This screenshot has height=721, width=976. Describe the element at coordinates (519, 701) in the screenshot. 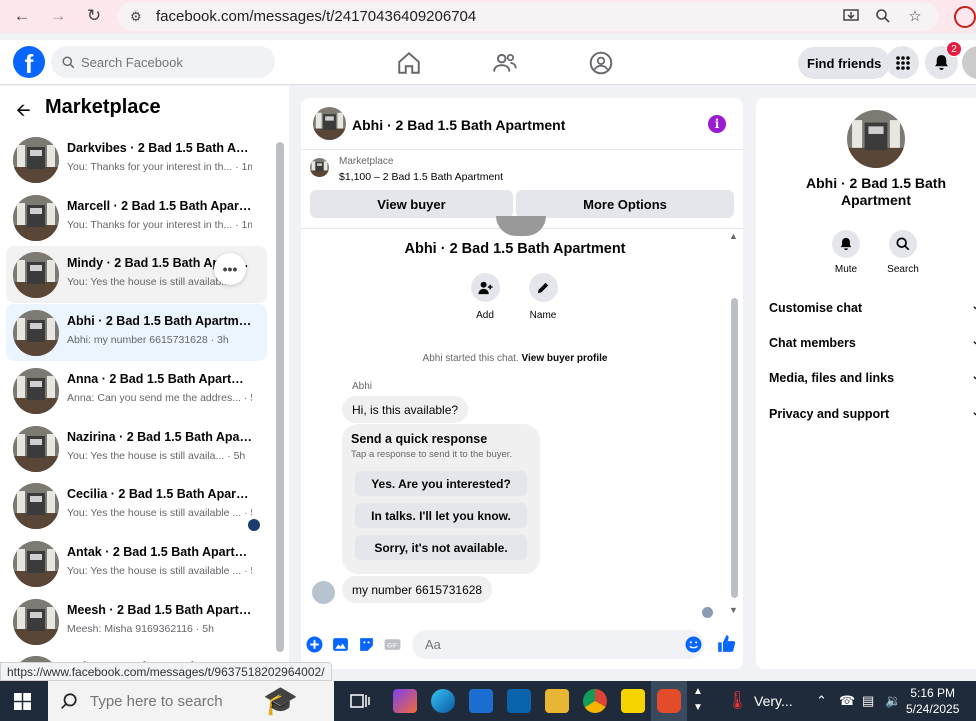

I see `outlook-icon` at that location.